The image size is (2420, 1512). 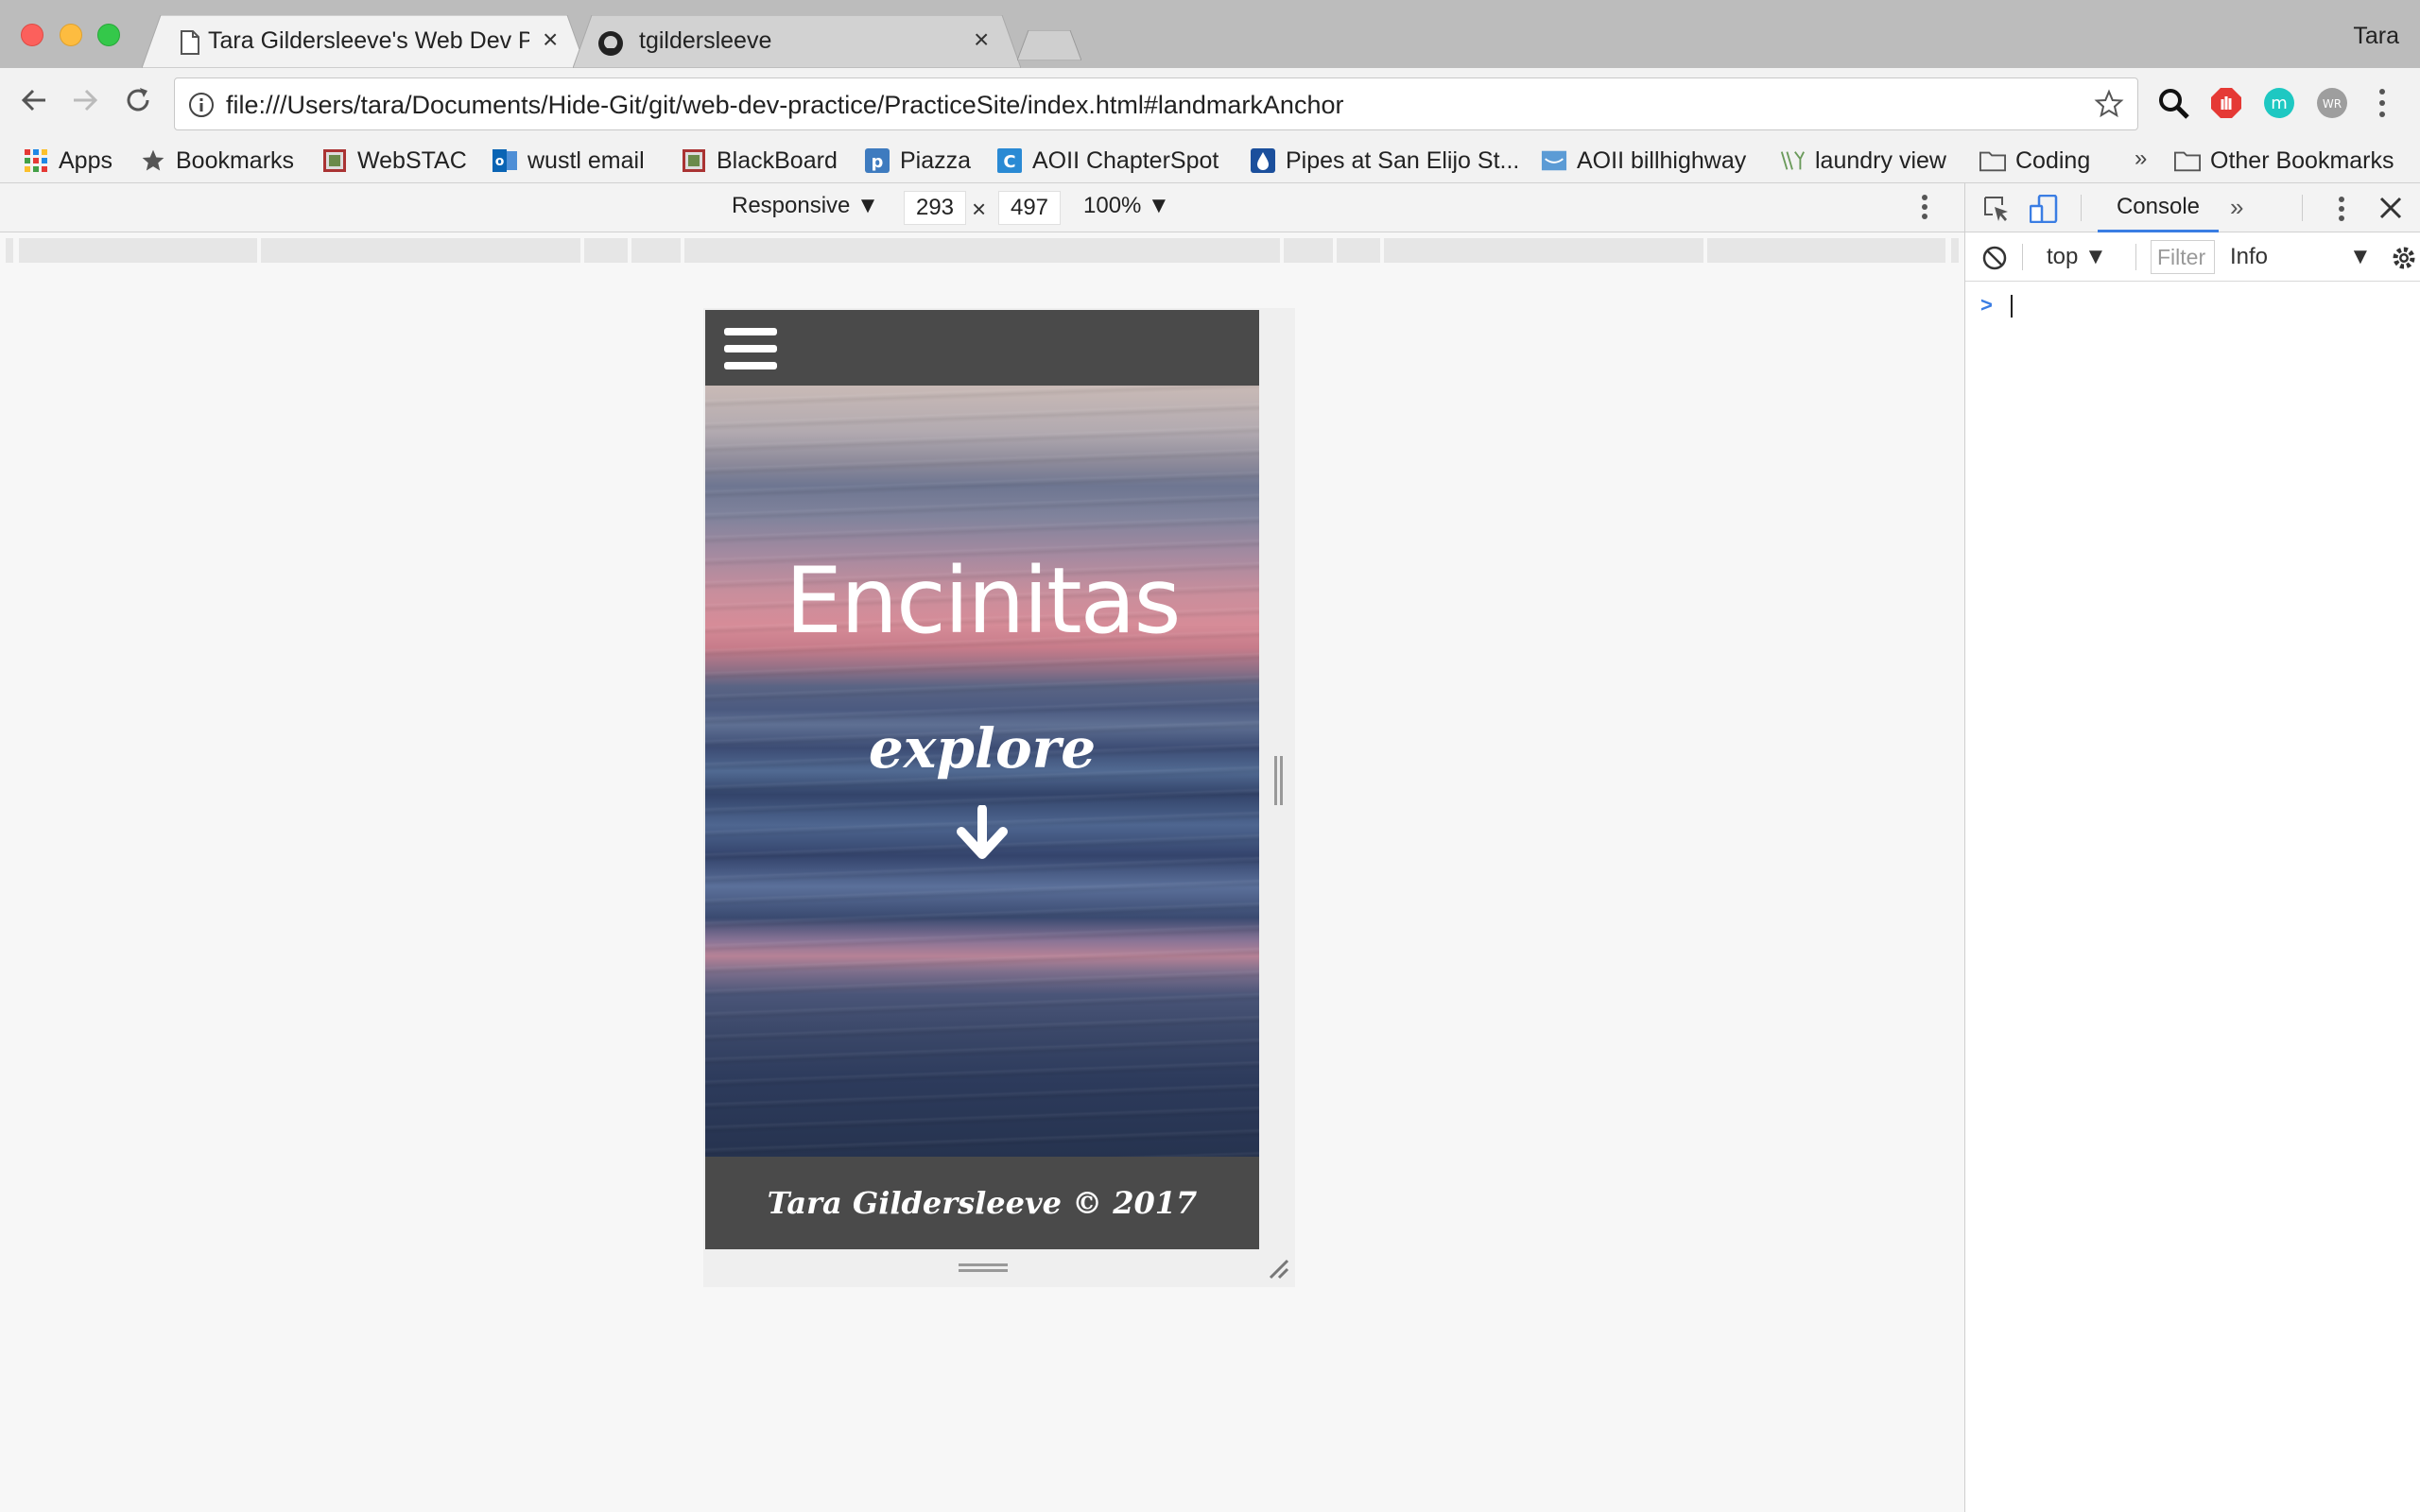 I want to click on bookmark-other-bookmarks: Other Bookmarks, so click(x=2284, y=161).